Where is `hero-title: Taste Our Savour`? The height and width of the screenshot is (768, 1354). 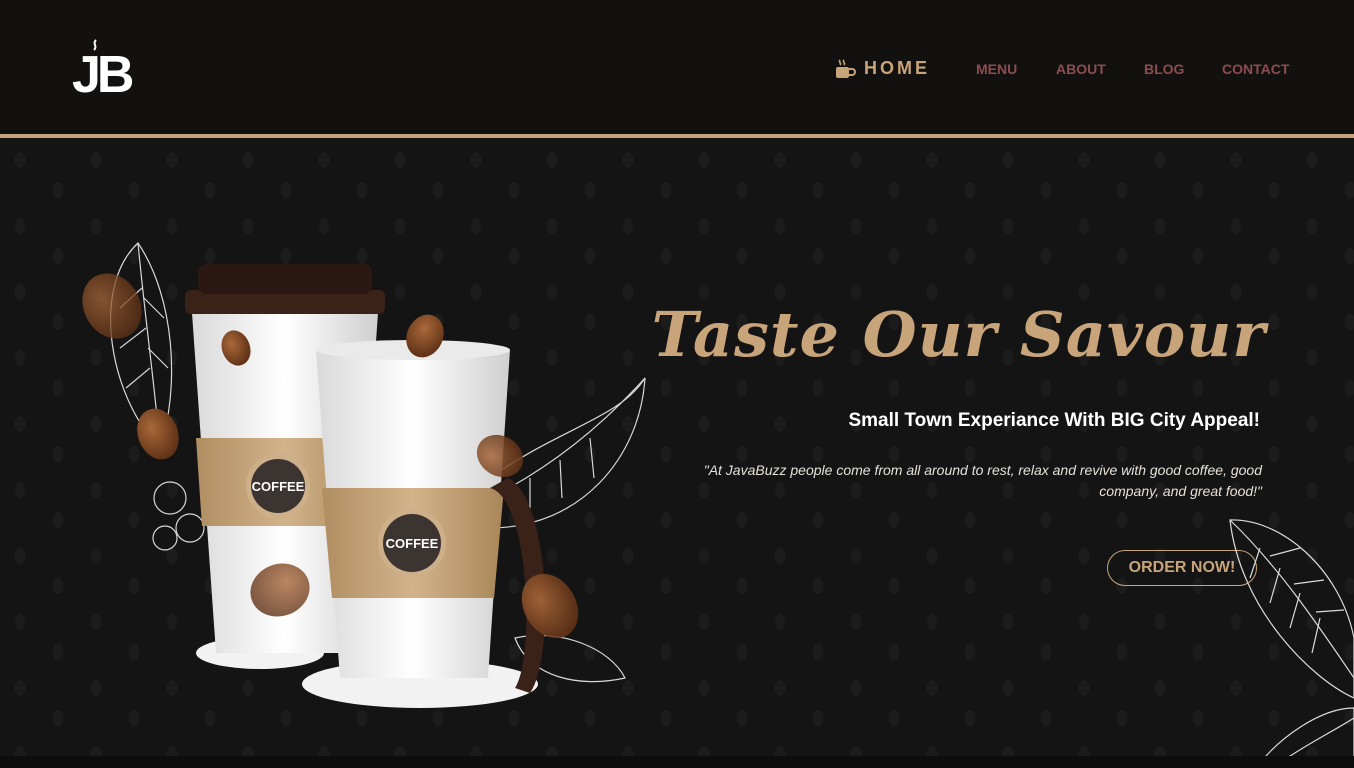 hero-title: Taste Our Savour is located at coordinates (958, 334).